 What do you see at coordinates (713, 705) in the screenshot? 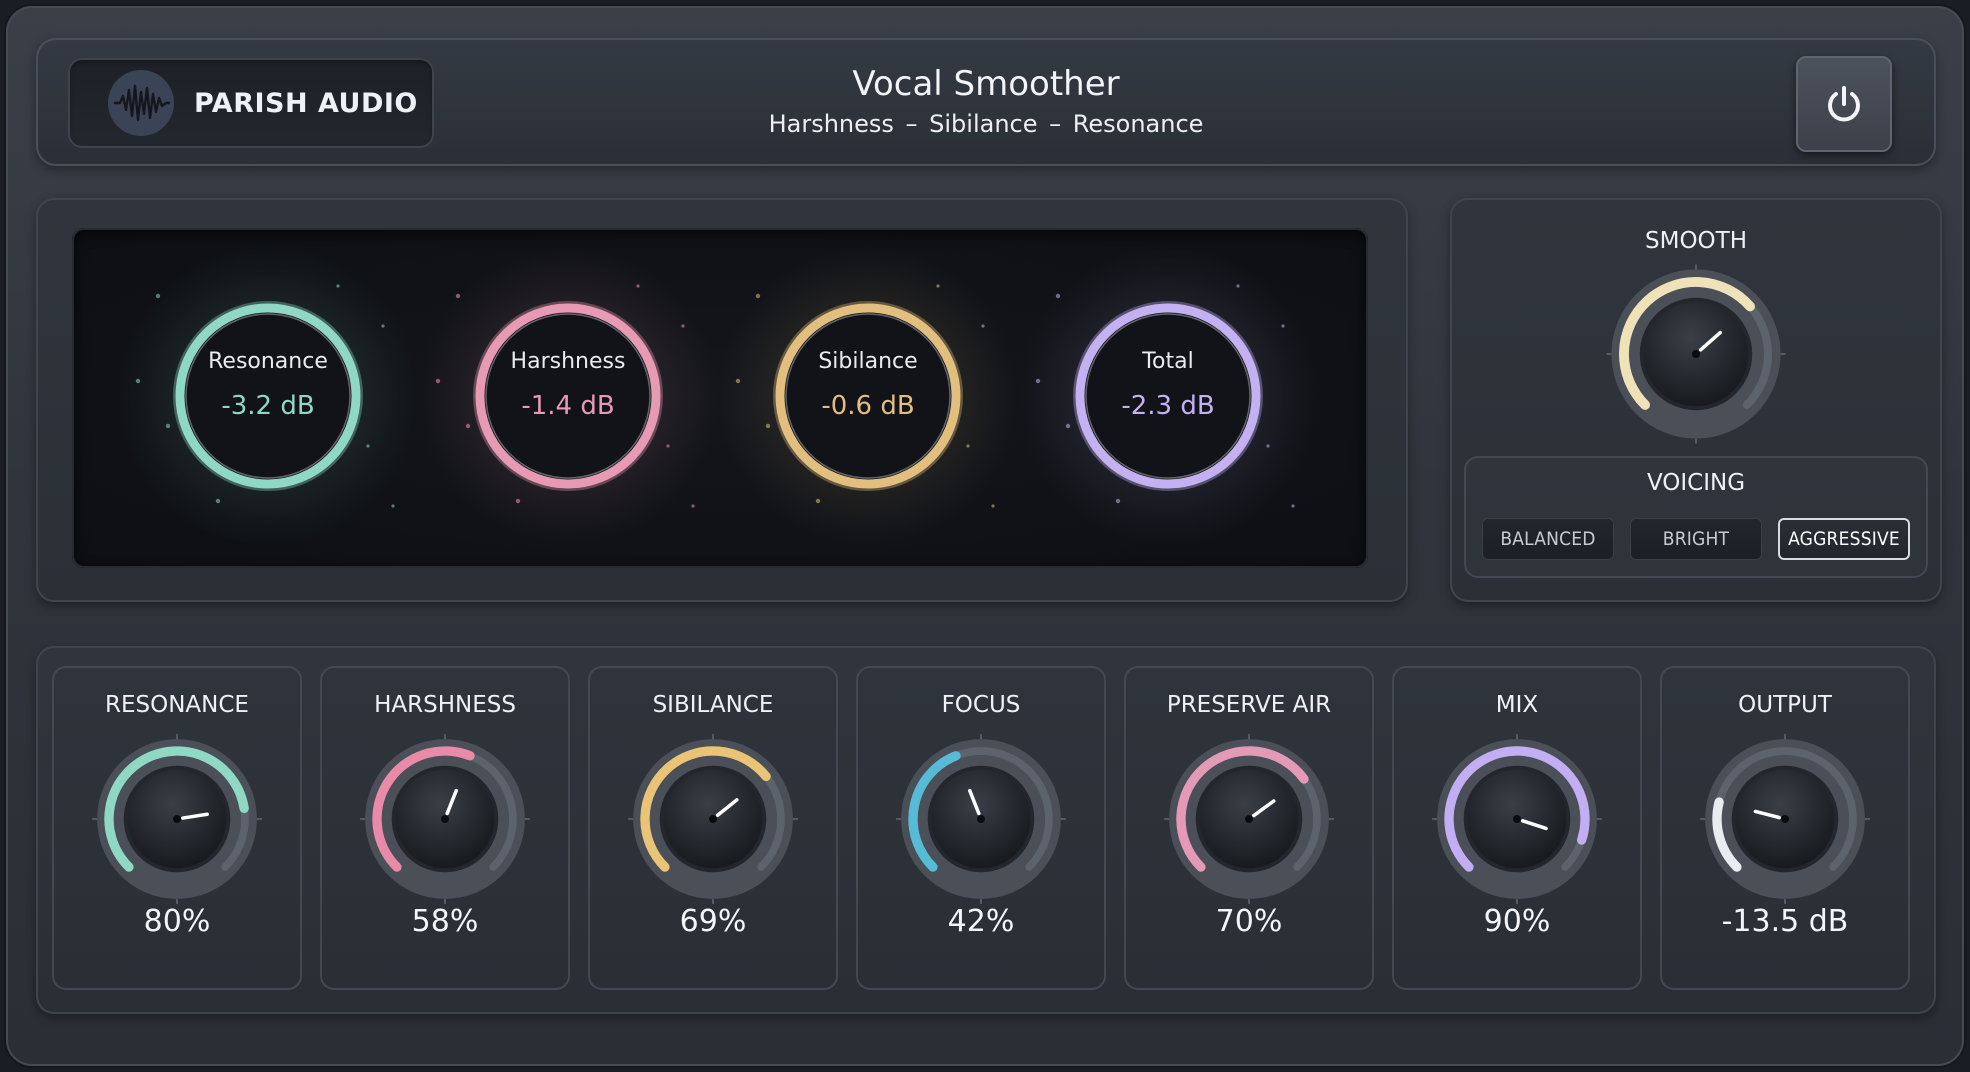
I see `sibilance-label: SIBILANCE` at bounding box center [713, 705].